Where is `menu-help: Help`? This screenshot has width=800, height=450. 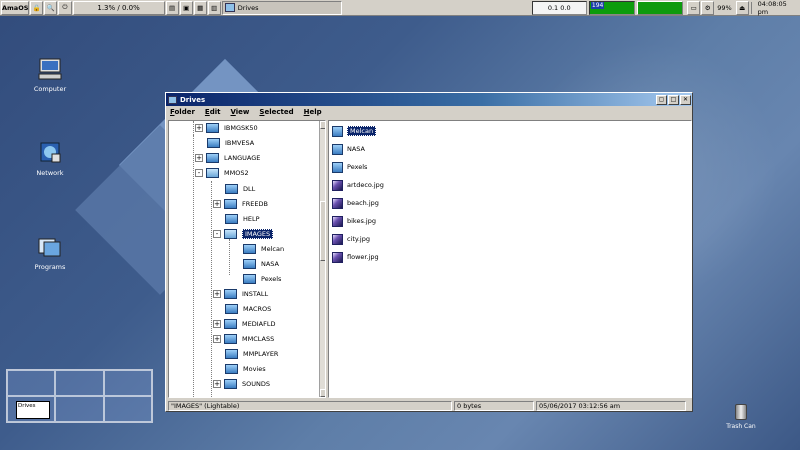
menu-help: Help is located at coordinates (313, 112).